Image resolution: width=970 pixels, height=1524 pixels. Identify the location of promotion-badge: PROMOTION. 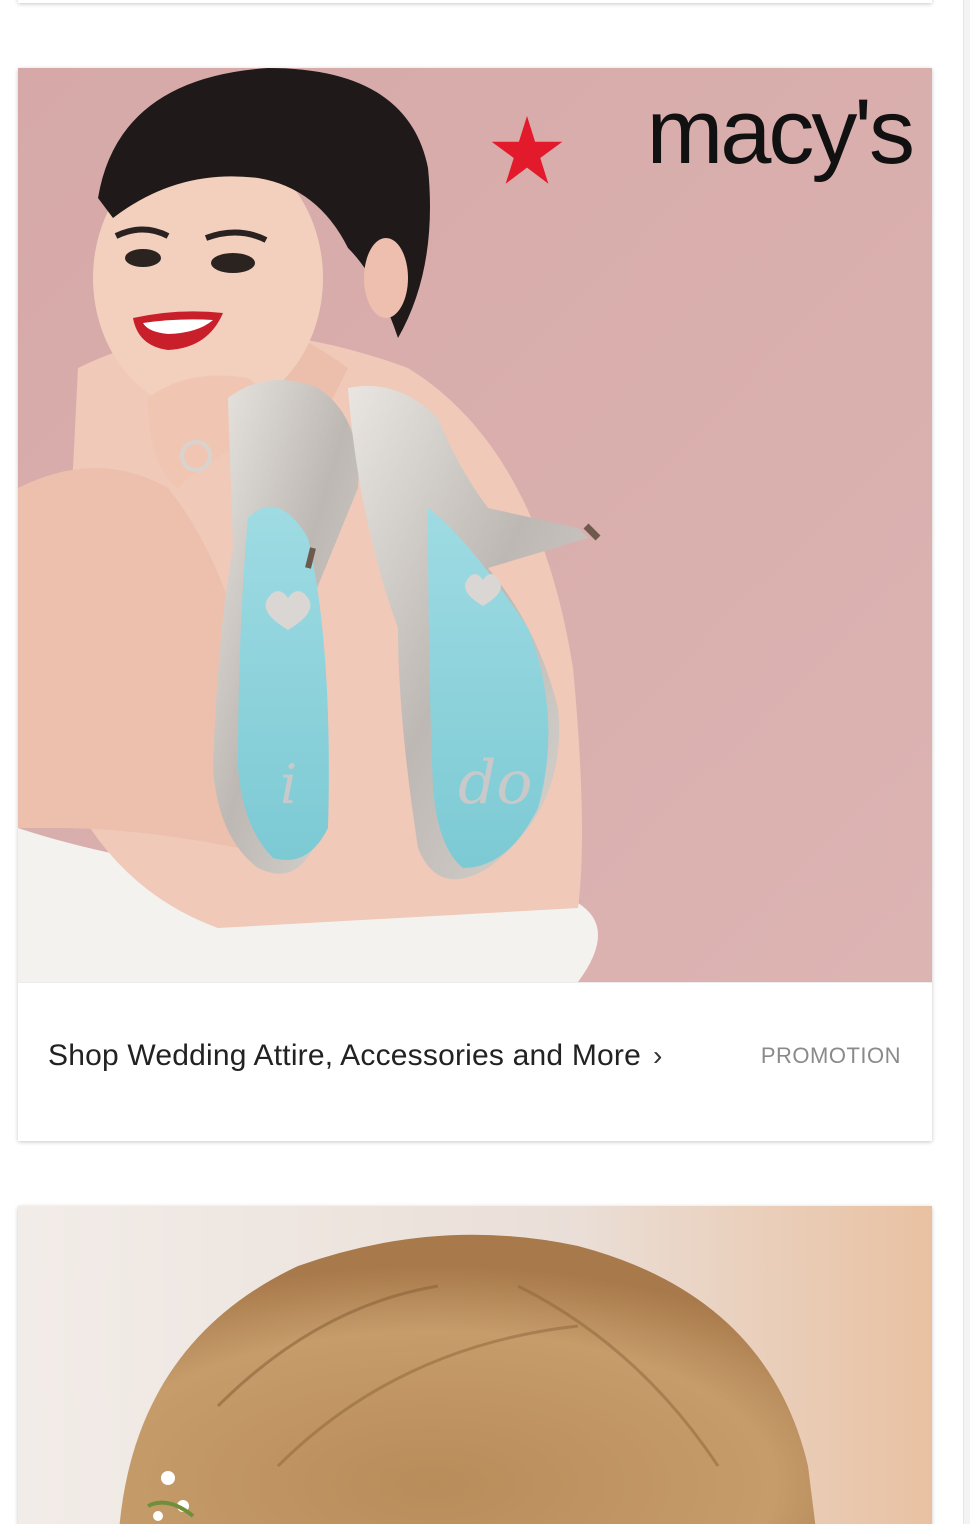
(830, 1055).